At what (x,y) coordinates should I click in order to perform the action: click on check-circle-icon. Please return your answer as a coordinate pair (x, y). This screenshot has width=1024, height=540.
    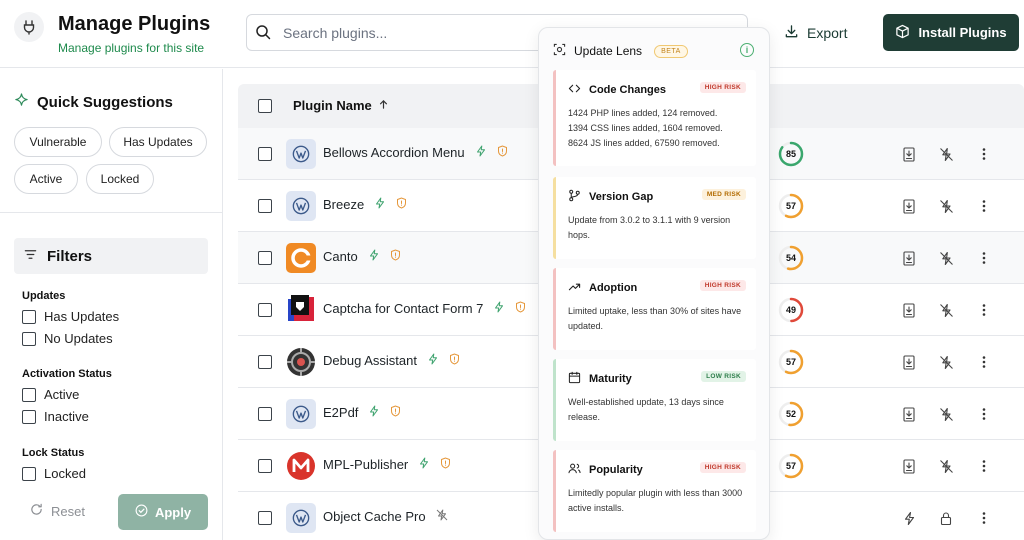
    Looking at the image, I should click on (141, 512).